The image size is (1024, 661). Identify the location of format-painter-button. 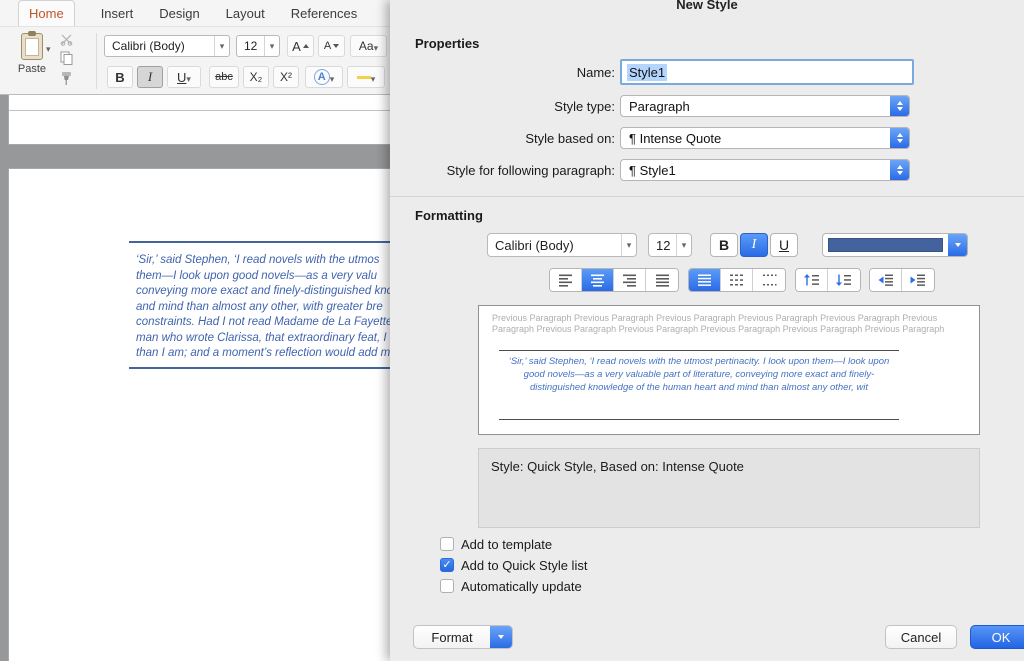
(66, 81).